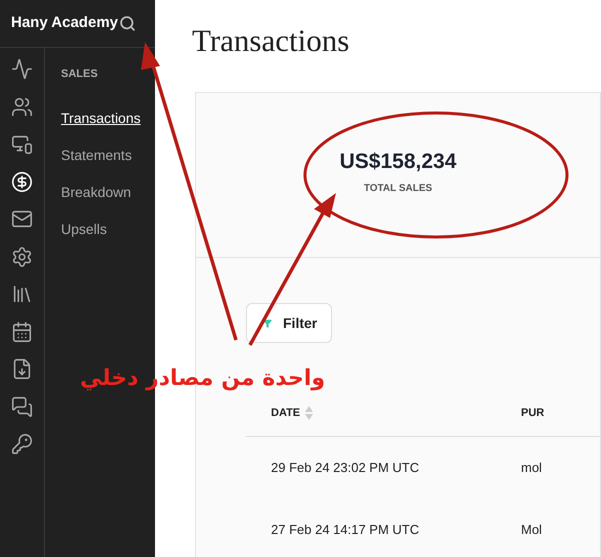 This screenshot has height=557, width=601. I want to click on total-sales-label: TOTAL SALES, so click(398, 189).